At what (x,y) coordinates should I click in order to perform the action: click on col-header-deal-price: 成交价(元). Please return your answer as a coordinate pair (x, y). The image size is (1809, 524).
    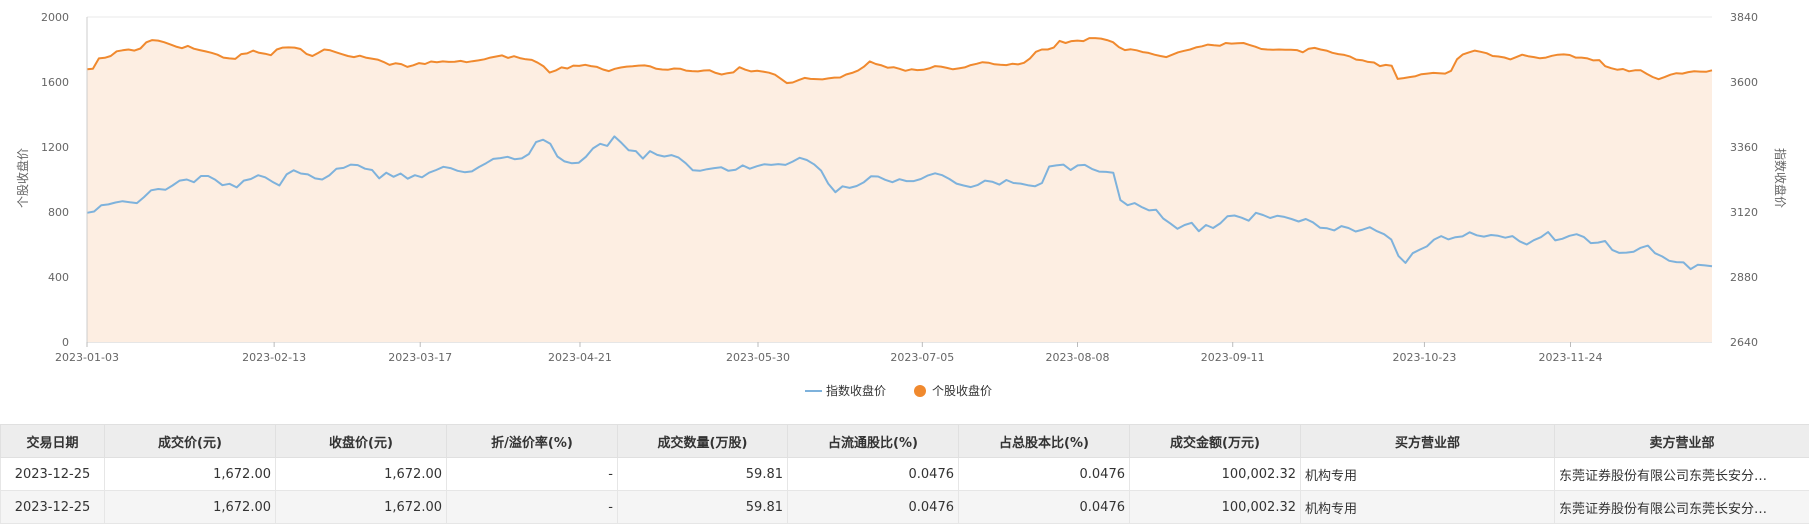
    Looking at the image, I should click on (190, 441).